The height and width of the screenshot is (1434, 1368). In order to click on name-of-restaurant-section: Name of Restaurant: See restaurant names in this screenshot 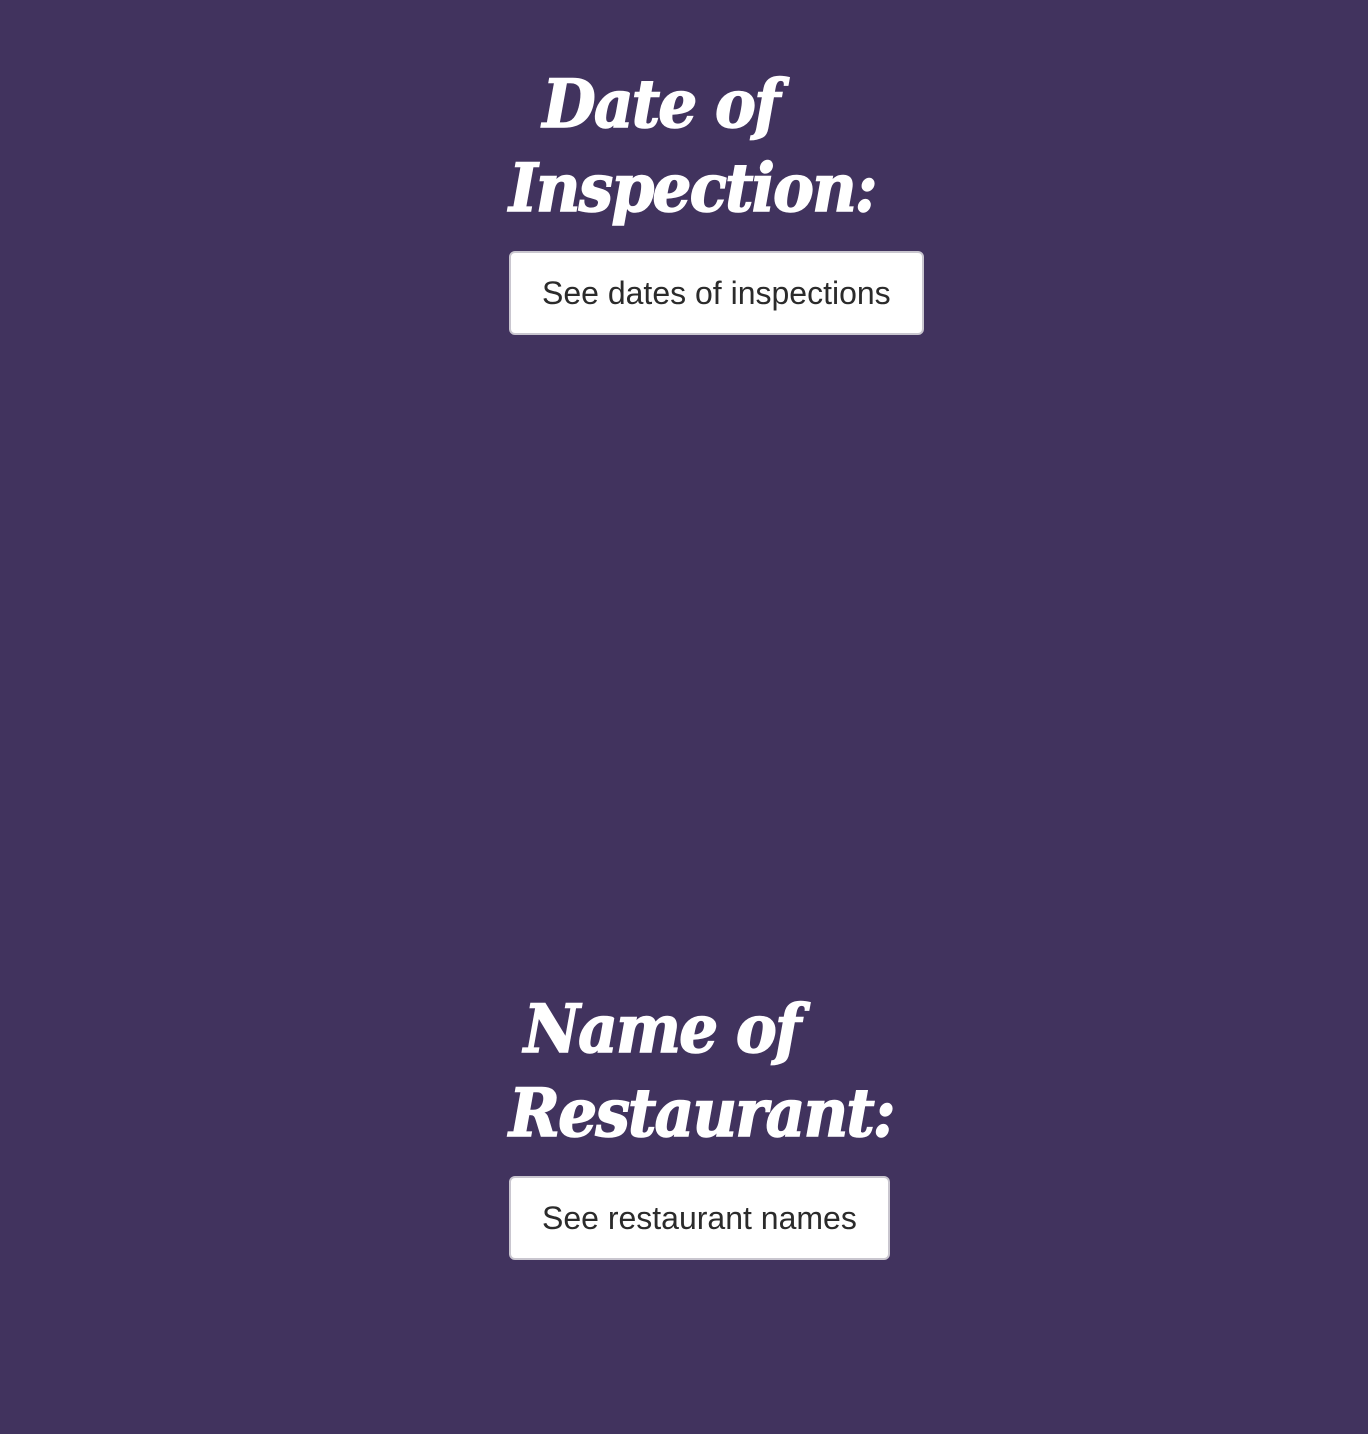, I will do `click(715, 1123)`.